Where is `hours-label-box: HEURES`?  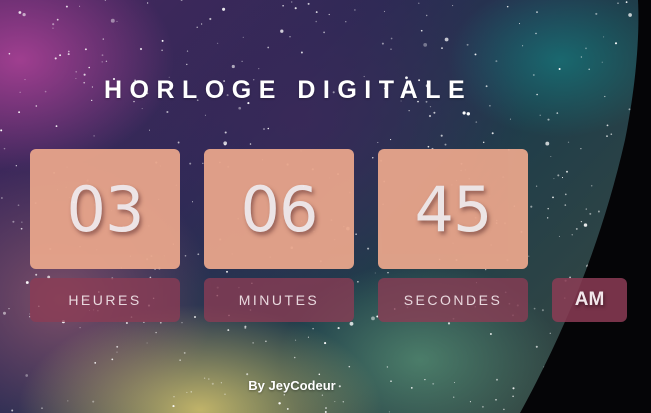
hours-label-box: HEURES is located at coordinates (105, 300).